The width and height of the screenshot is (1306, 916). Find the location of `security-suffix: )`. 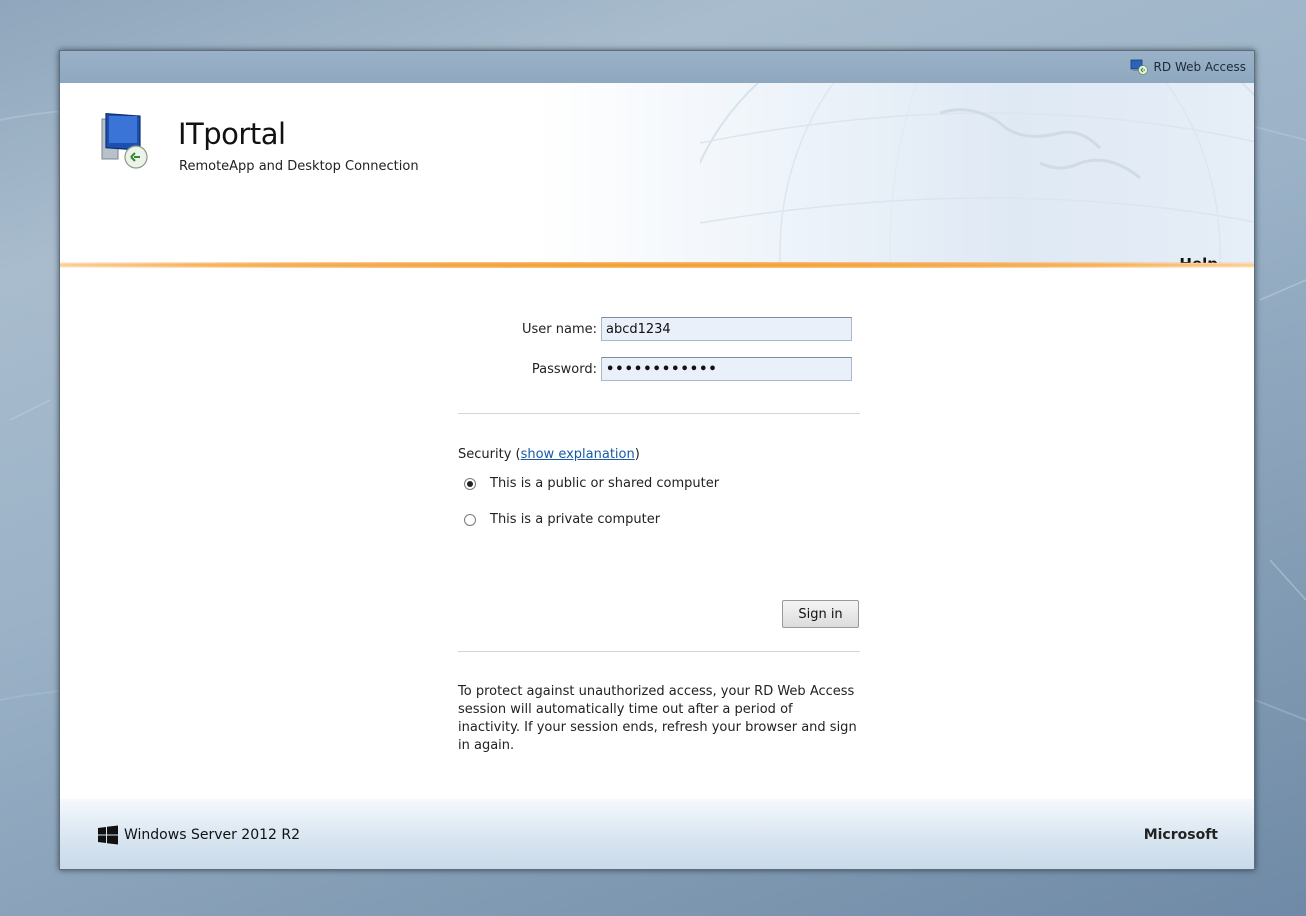

security-suffix: ) is located at coordinates (637, 454).